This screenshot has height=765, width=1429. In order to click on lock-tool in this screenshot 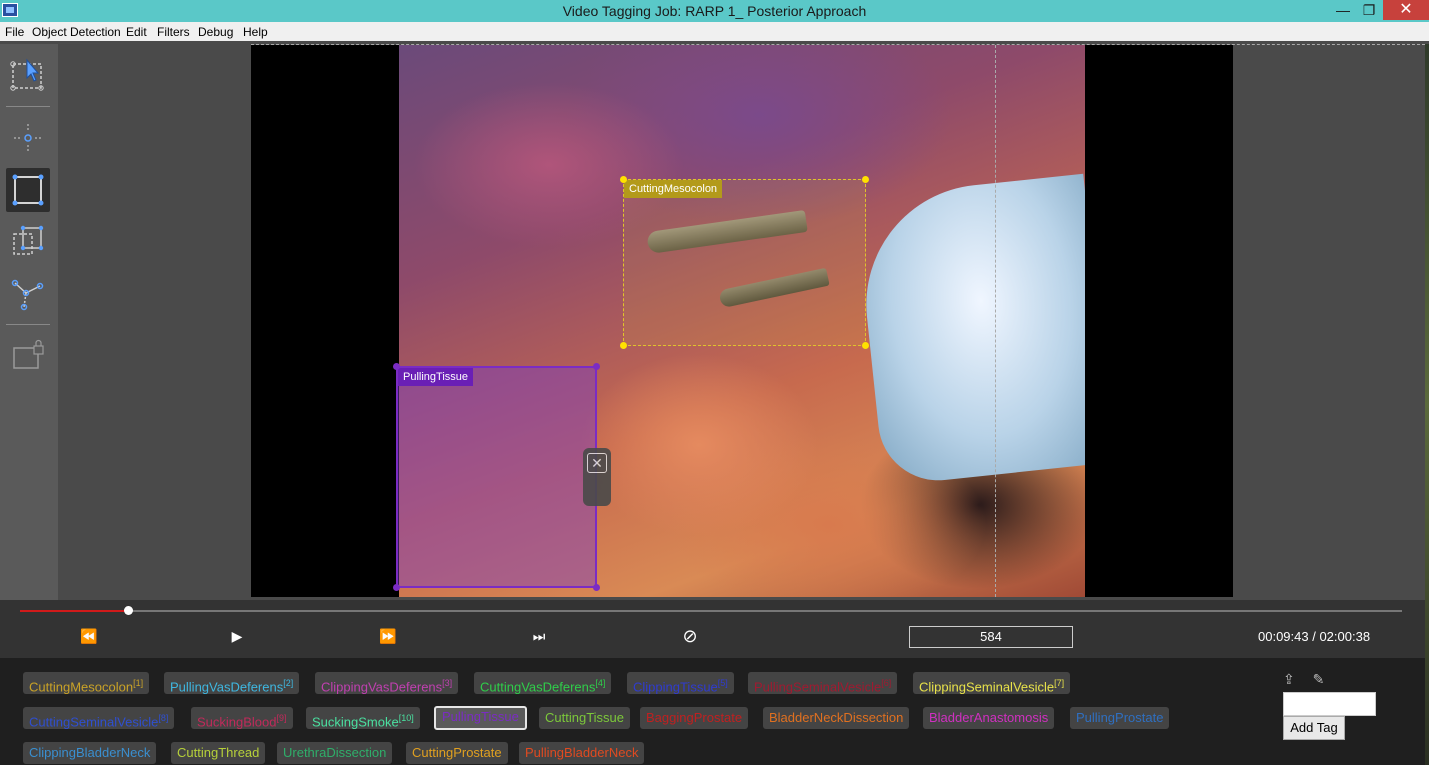, I will do `click(28, 354)`.